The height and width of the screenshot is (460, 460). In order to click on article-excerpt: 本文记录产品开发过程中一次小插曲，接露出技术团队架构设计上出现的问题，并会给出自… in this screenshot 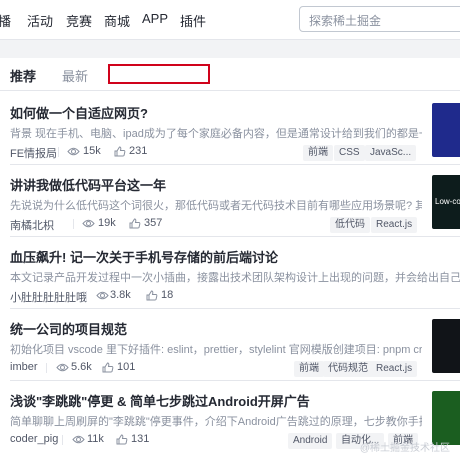, I will do `click(235, 278)`.